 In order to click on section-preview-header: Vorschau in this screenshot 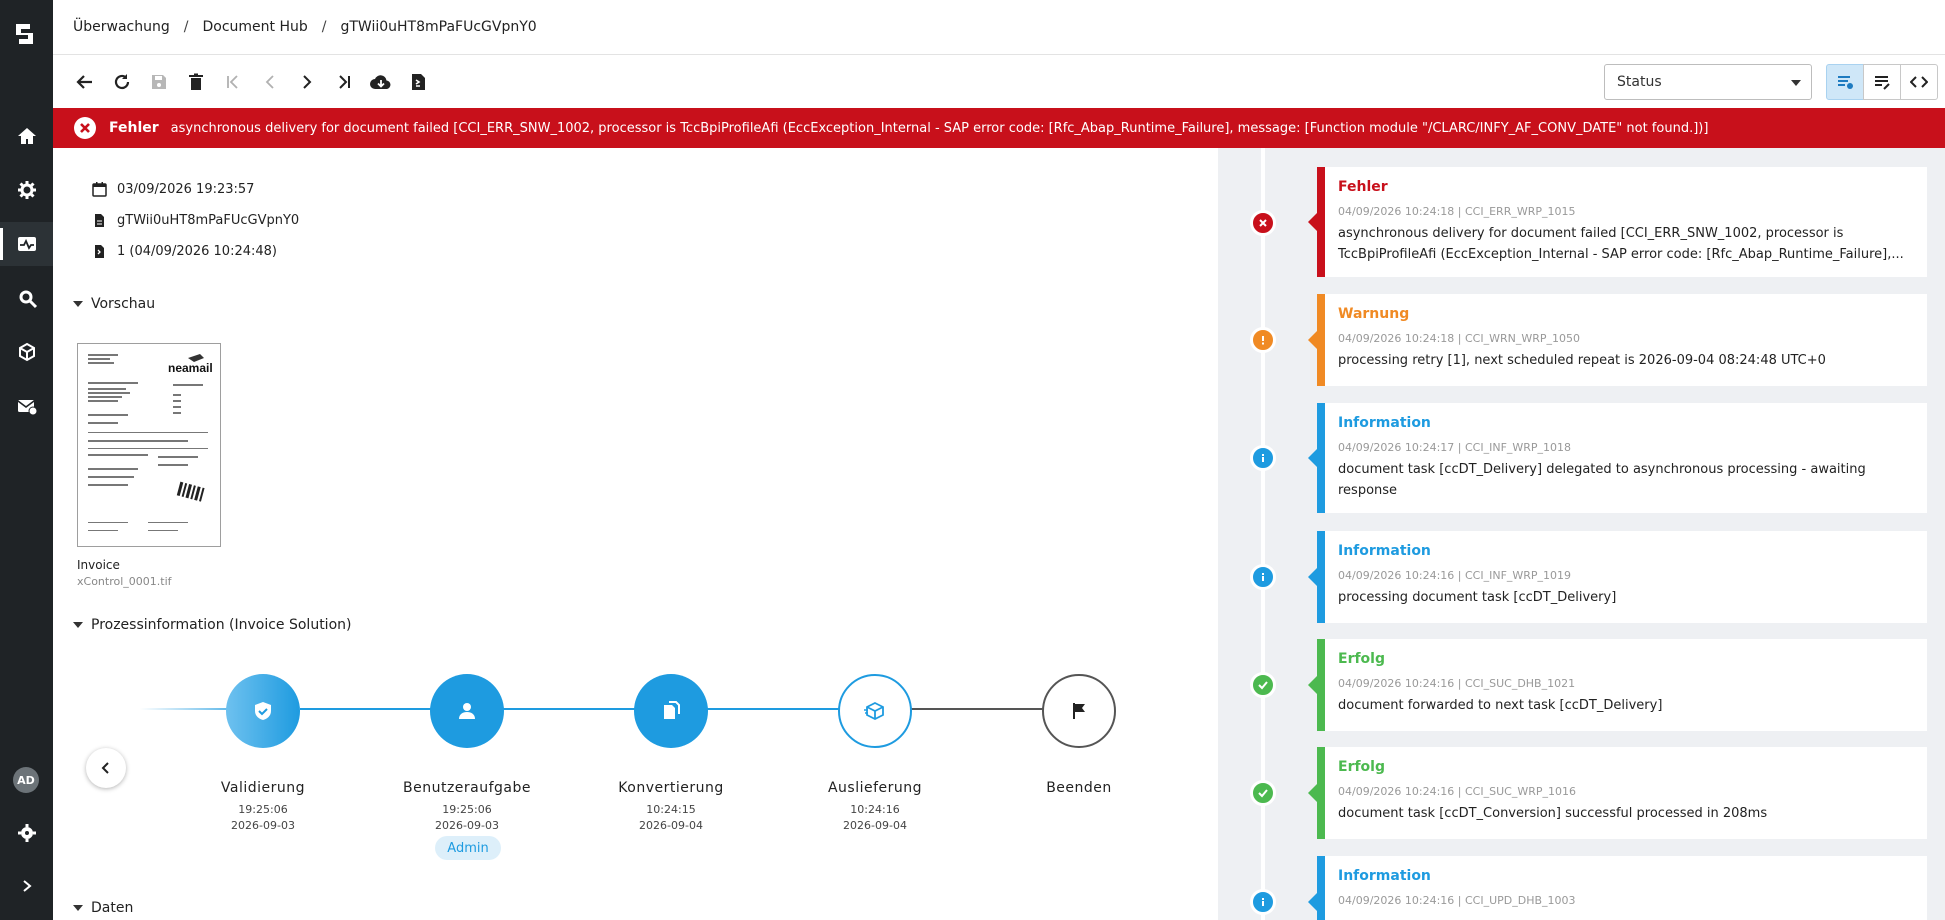, I will do `click(114, 304)`.